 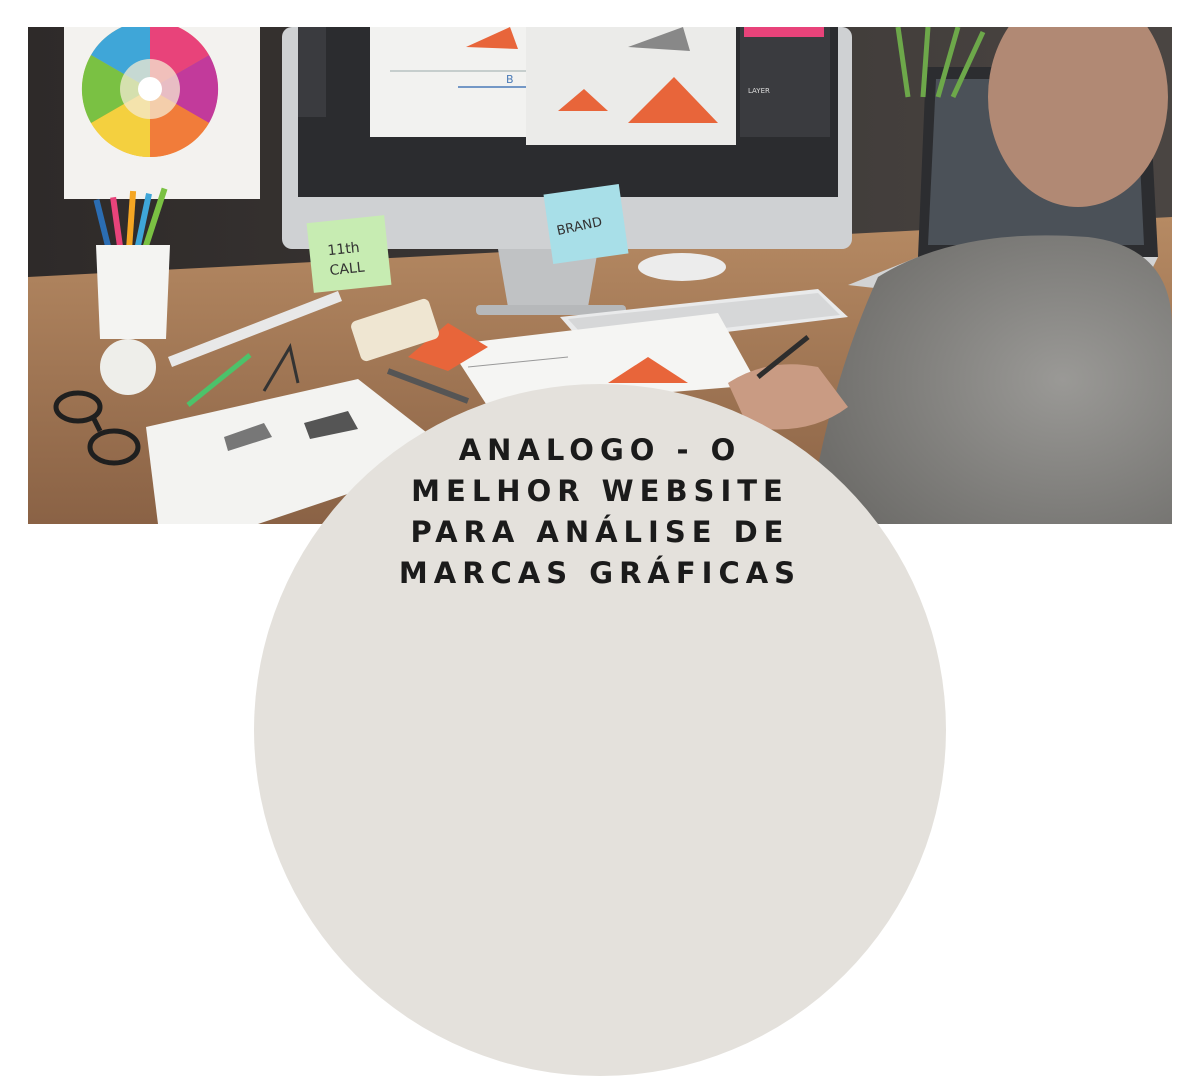 What do you see at coordinates (600, 491) in the screenshot?
I see `title-line-2: MELHOR WEBSITE` at bounding box center [600, 491].